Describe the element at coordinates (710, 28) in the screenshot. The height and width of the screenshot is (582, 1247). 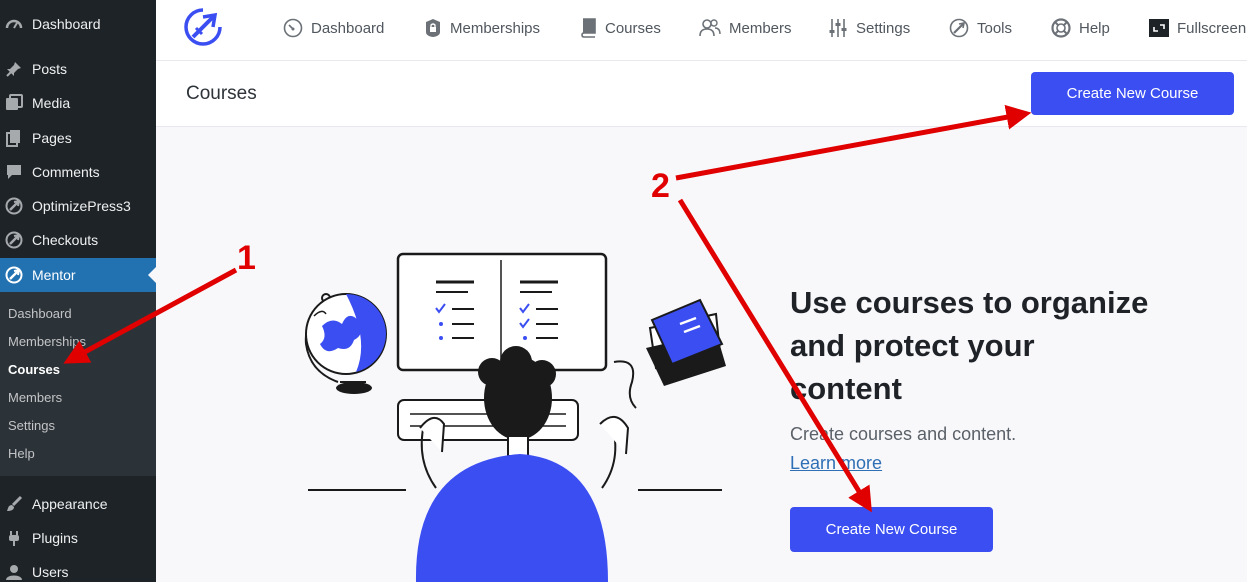
I see `users-icon` at that location.